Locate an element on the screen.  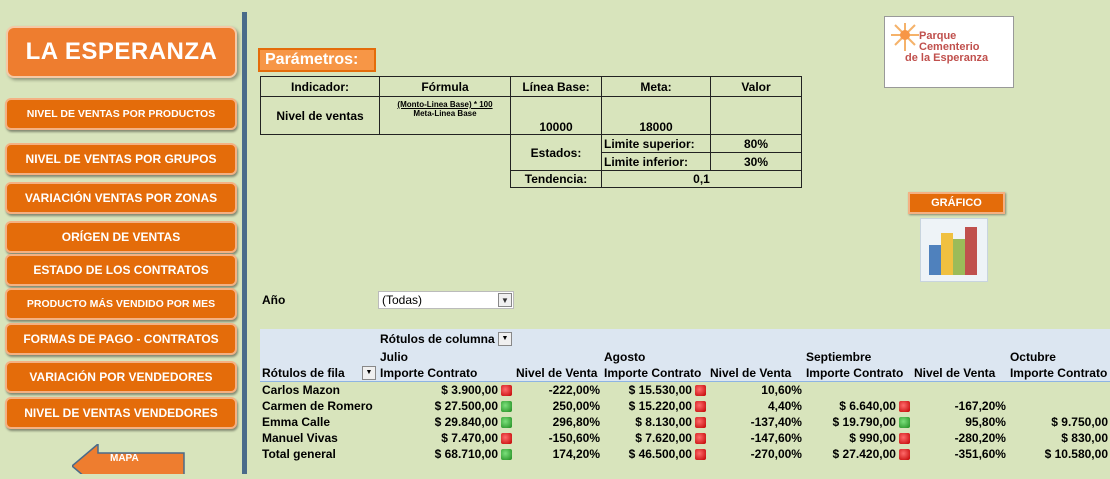
importe-octubre-text: $ 830,00 is located at coordinates (1084, 438).